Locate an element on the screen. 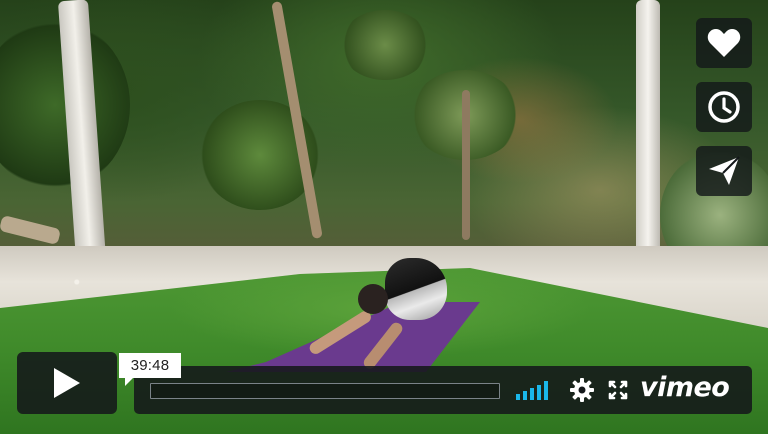 This screenshot has height=434, width=768. clock-icon is located at coordinates (724, 107).